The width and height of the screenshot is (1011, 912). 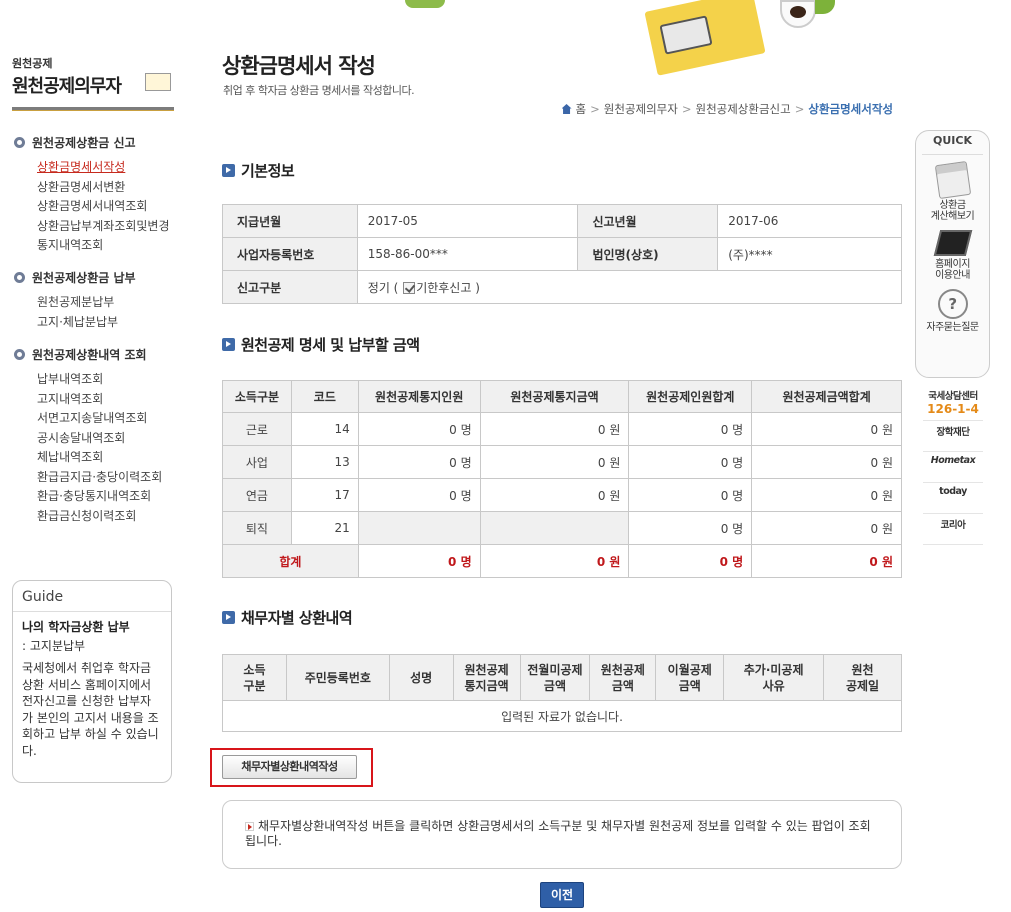 What do you see at coordinates (952, 143) in the screenshot?
I see `quick-title: QUICK` at bounding box center [952, 143].